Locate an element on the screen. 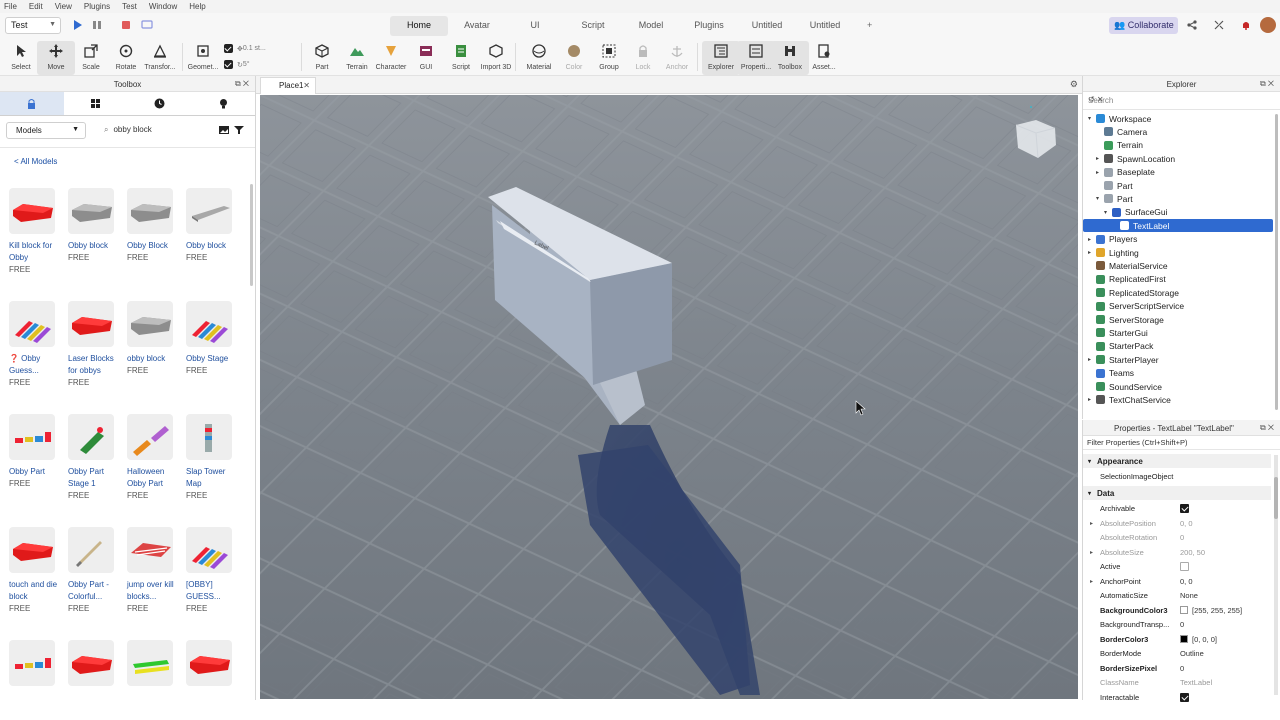  history-icon: ↺ ✕ is located at coordinates (1181, 99).